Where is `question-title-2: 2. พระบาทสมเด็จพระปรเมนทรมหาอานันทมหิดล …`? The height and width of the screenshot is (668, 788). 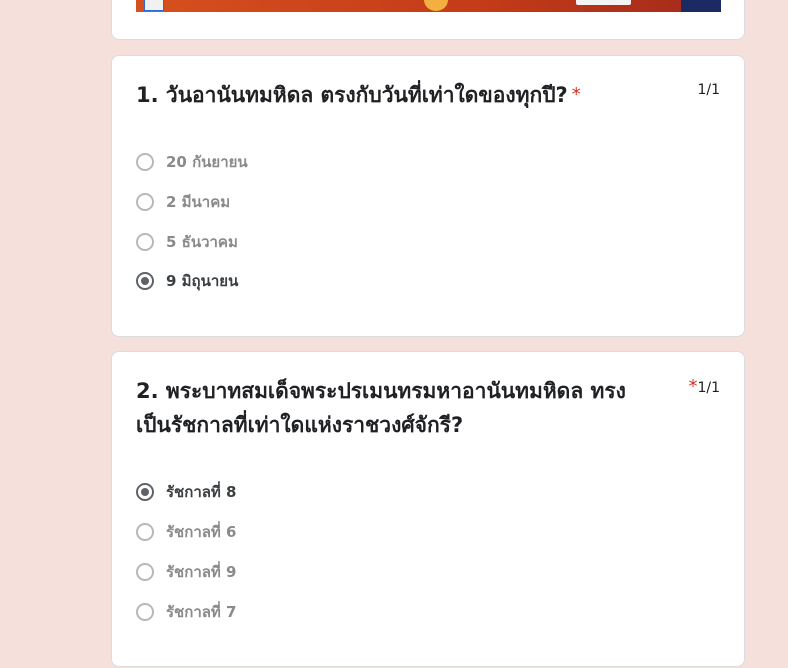
question-title-2: 2. พระบาทสมเด็จพระปรเมนทรมหาอานันทมหิดล … is located at coordinates (381, 408).